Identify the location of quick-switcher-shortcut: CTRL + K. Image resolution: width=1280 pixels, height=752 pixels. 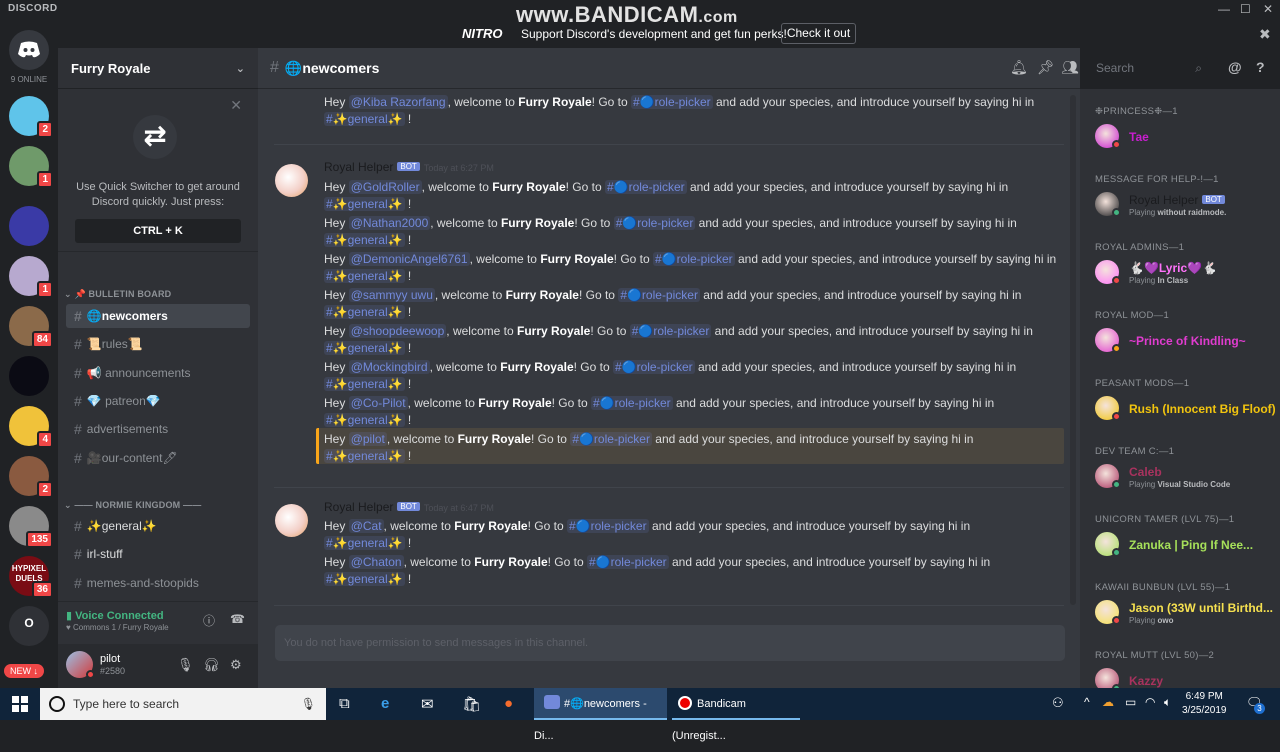
(158, 231).